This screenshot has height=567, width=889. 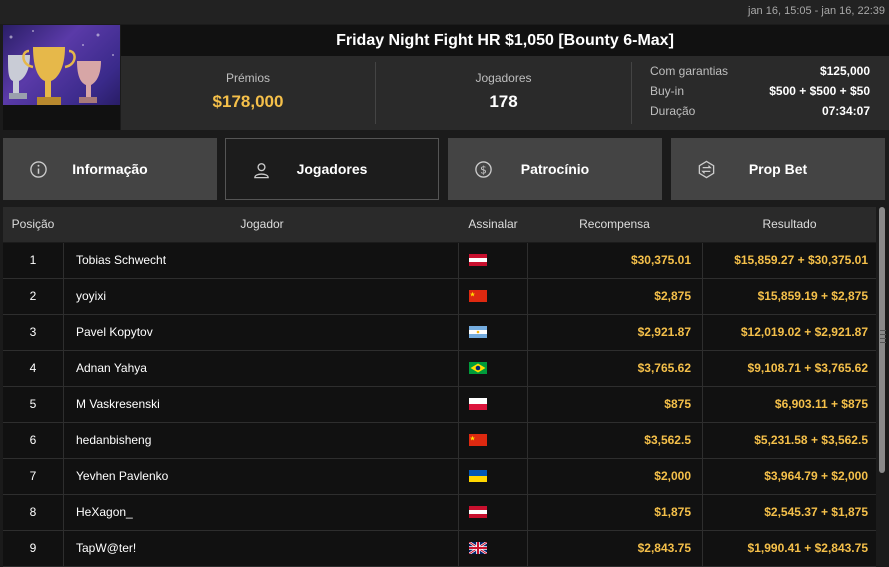 What do you see at coordinates (672, 296) in the screenshot?
I see `reward-cell: $2,875` at bounding box center [672, 296].